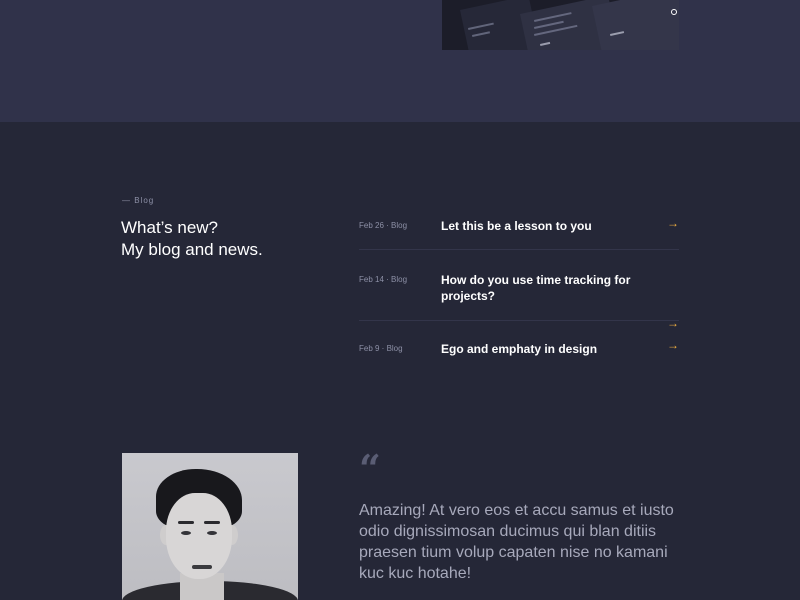 The width and height of the screenshot is (800, 600). Describe the element at coordinates (192, 249) in the screenshot. I see `blog-heading-line: My blog and news.` at that location.